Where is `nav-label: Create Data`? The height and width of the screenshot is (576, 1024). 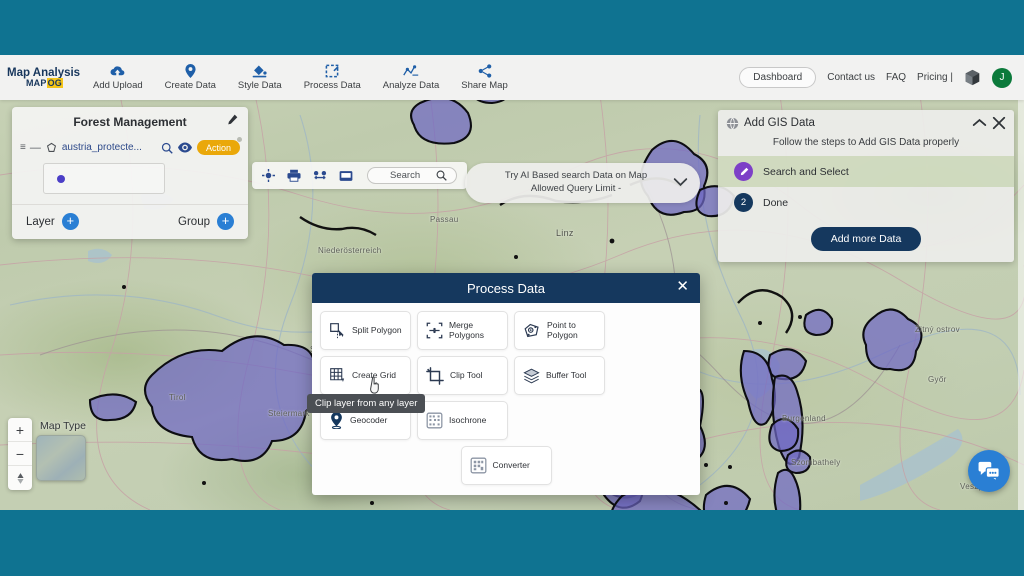 nav-label: Create Data is located at coordinates (190, 85).